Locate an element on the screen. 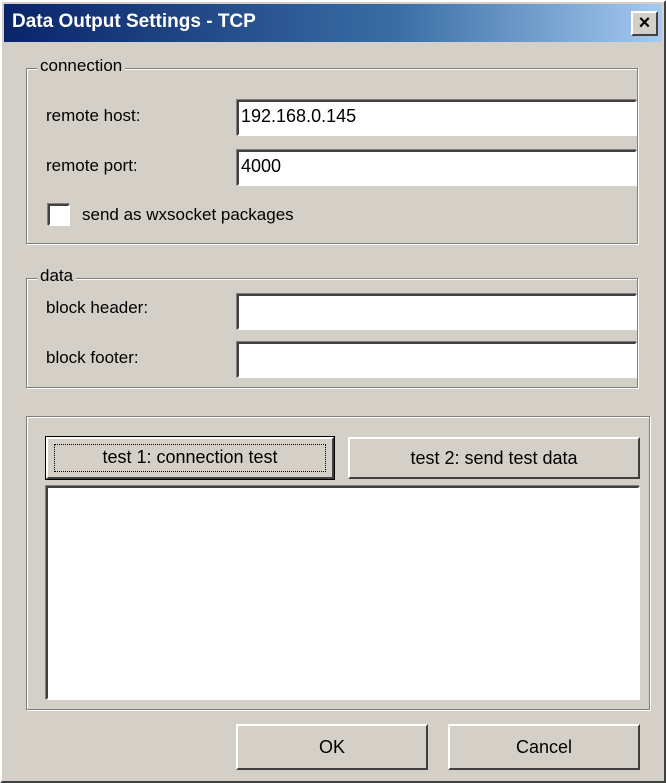 This screenshot has height=783, width=666. cancel-label: Cancel is located at coordinates (544, 747).